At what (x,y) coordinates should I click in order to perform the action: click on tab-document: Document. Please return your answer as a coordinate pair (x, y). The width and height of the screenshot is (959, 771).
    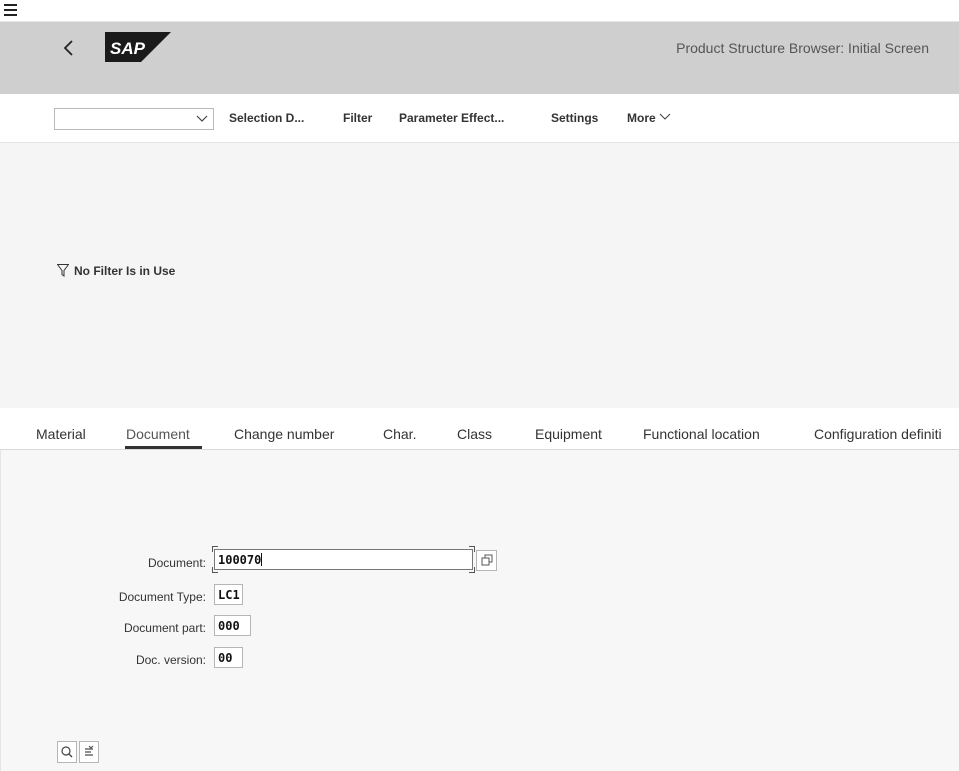
    Looking at the image, I should click on (158, 434).